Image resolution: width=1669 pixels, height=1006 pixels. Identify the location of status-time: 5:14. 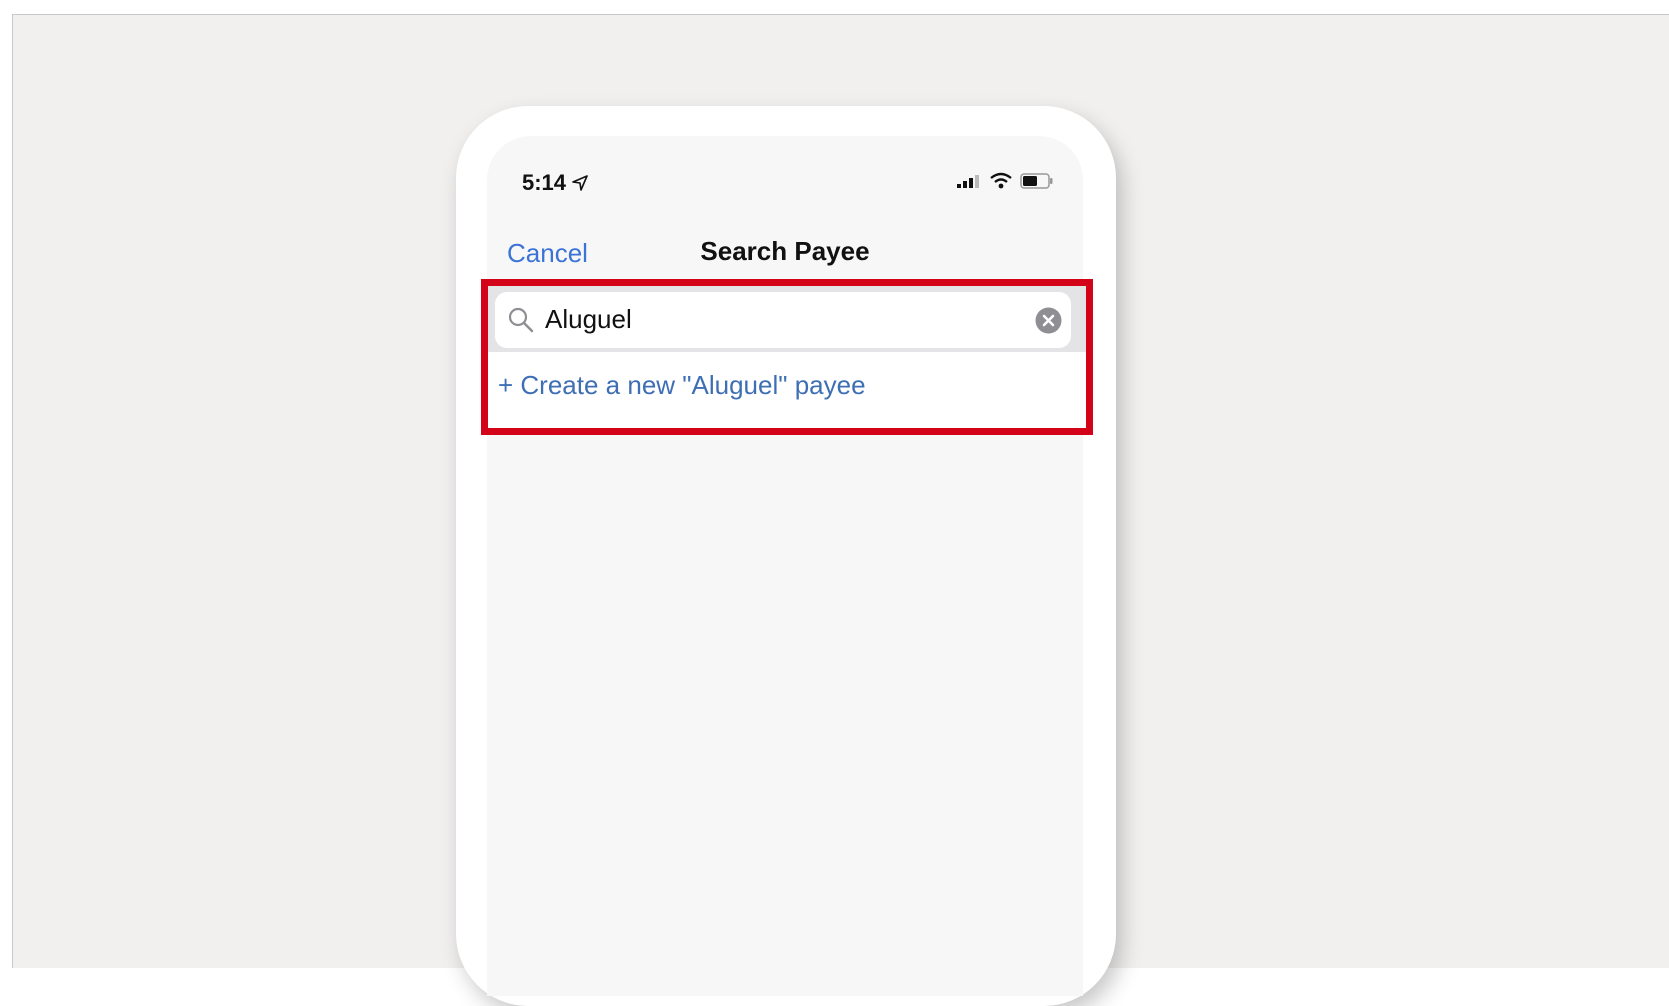
(555, 183).